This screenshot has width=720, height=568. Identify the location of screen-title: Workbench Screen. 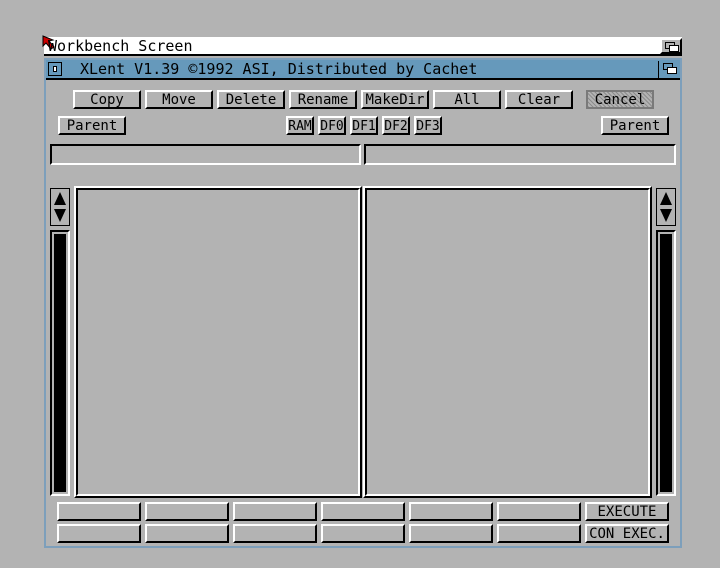
(120, 46).